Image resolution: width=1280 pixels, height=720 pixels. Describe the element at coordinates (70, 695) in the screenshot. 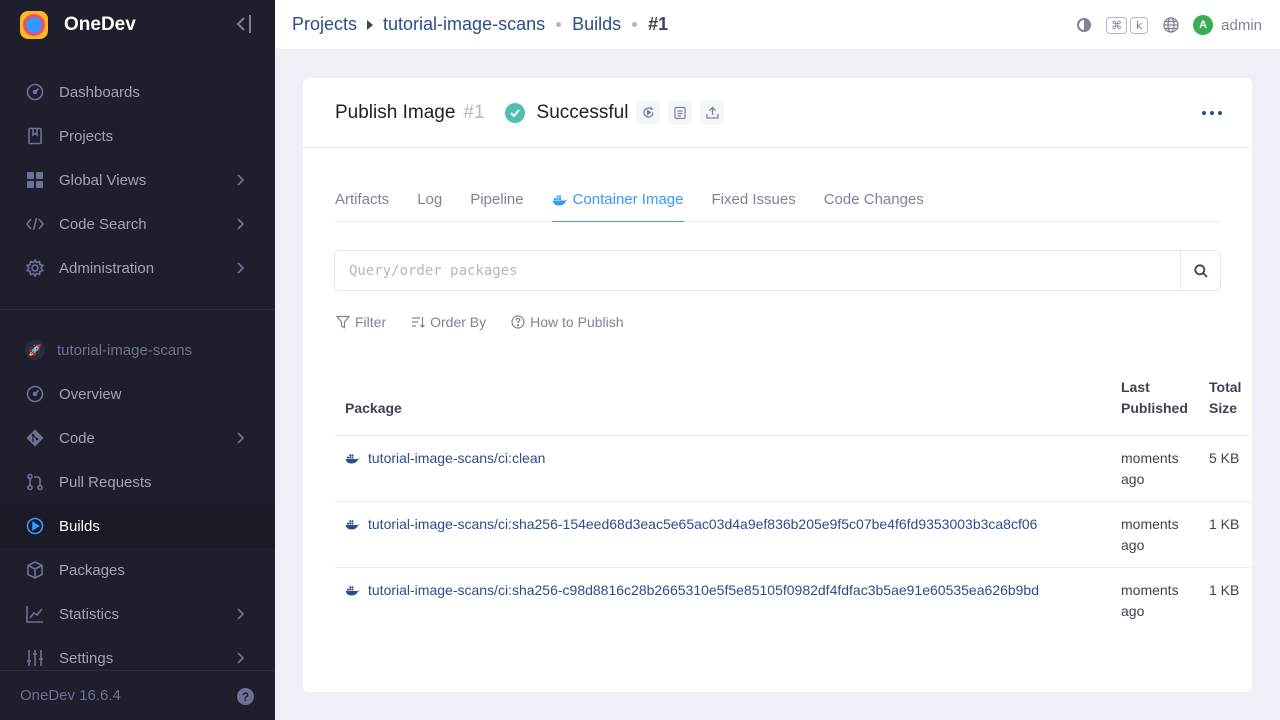

I see `version-label: OneDev 16.6.4` at that location.